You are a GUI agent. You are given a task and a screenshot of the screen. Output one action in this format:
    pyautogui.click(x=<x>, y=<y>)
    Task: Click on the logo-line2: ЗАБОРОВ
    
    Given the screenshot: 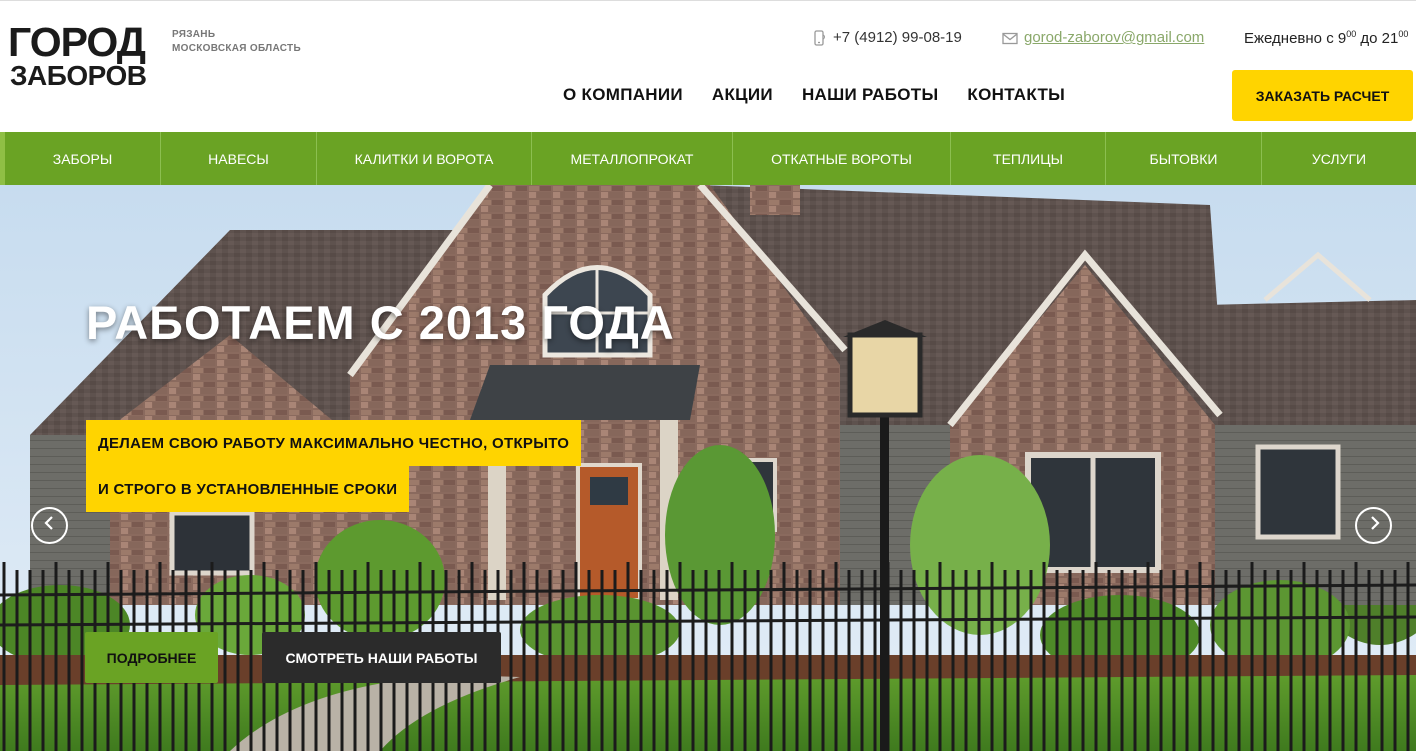 What is the action you would take?
    pyautogui.click(x=78, y=75)
    